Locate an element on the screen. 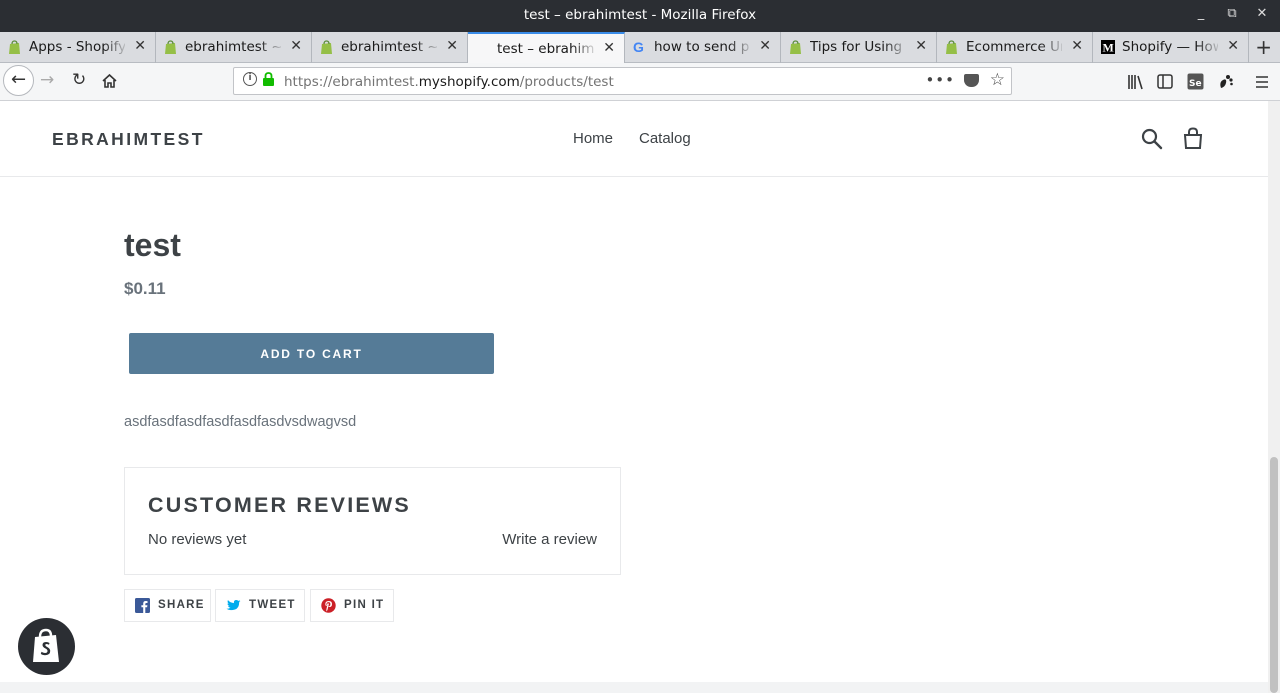  site-header: EBRAHIMTEST Home Catalog is located at coordinates (634, 139).